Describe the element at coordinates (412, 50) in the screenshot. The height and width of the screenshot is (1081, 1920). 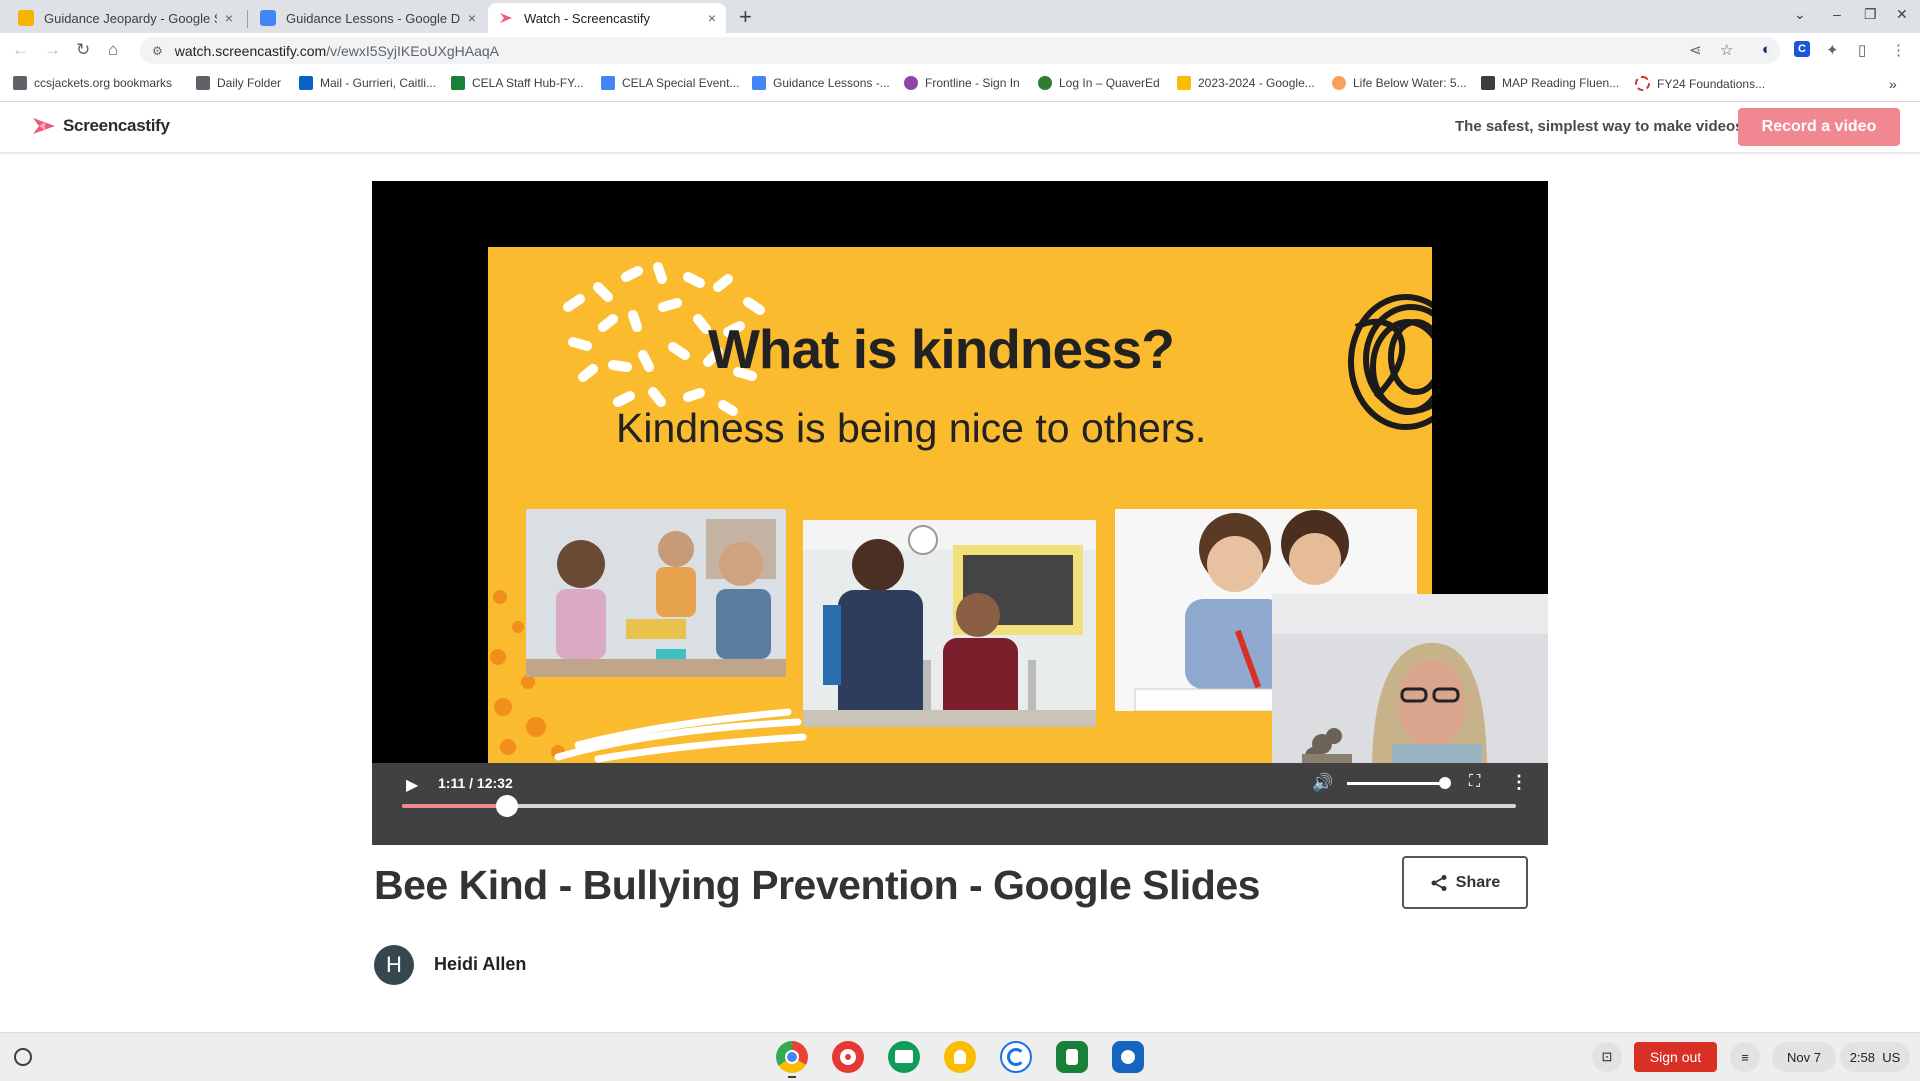
I see `url-path: /v/ewxI5SyjIKEoUXgHAaqA` at that location.